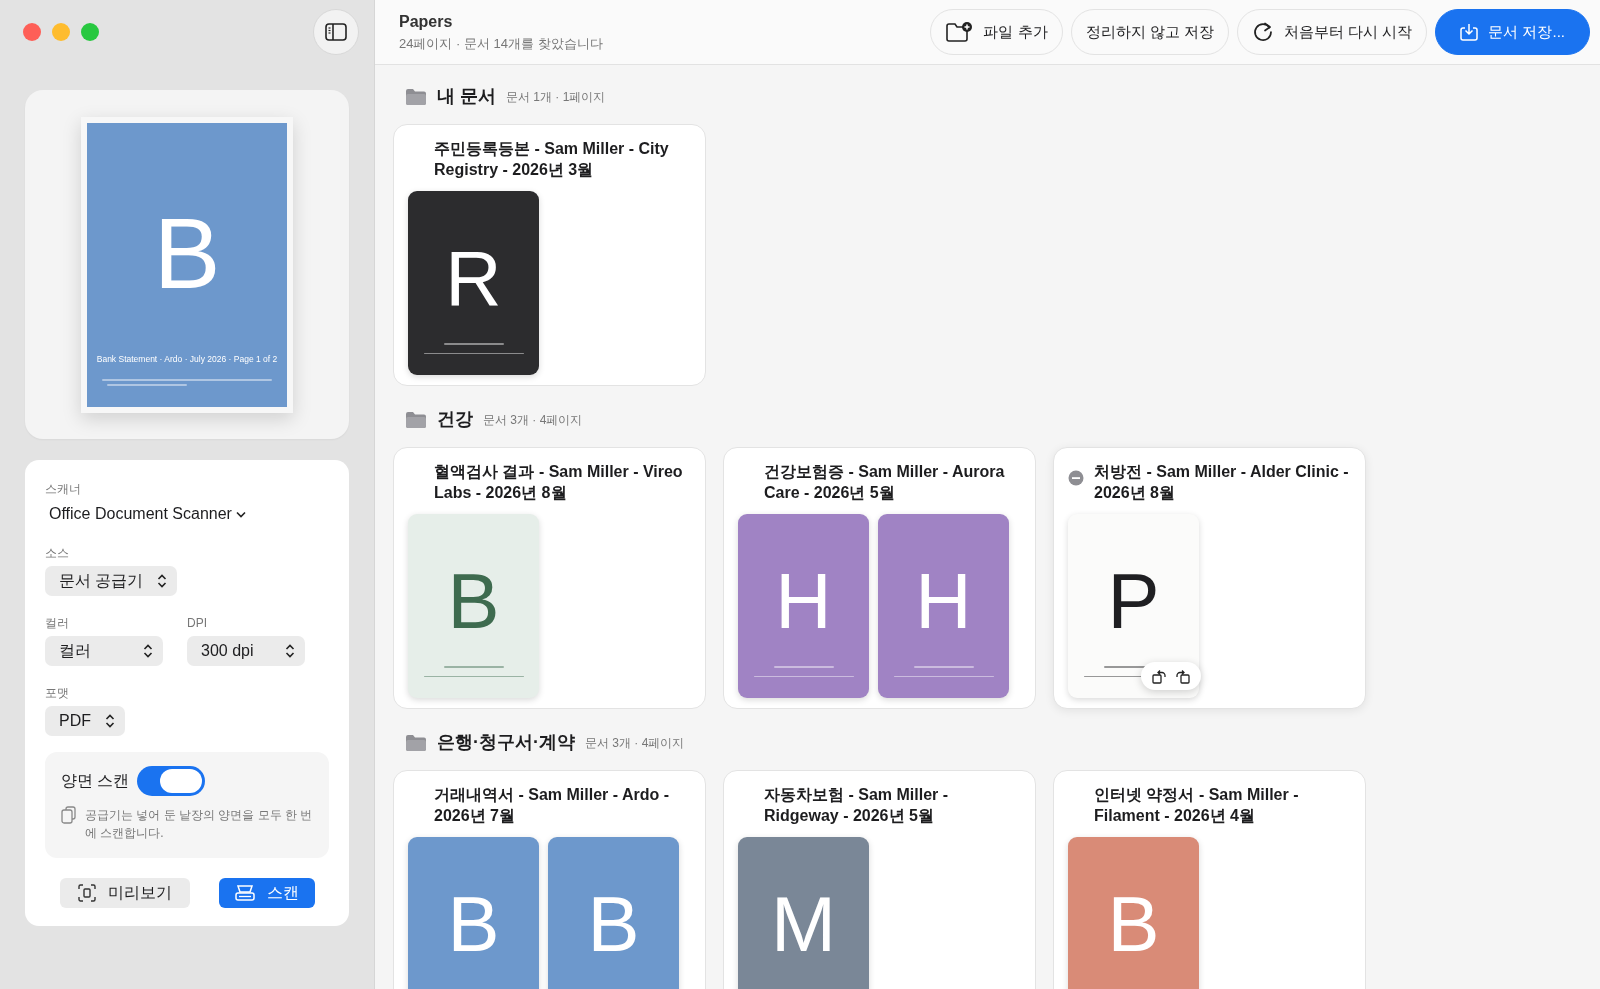 This screenshot has width=1600, height=989. What do you see at coordinates (556, 97) in the screenshot?
I see `group-summary: 문서 1개 · 1페이지` at bounding box center [556, 97].